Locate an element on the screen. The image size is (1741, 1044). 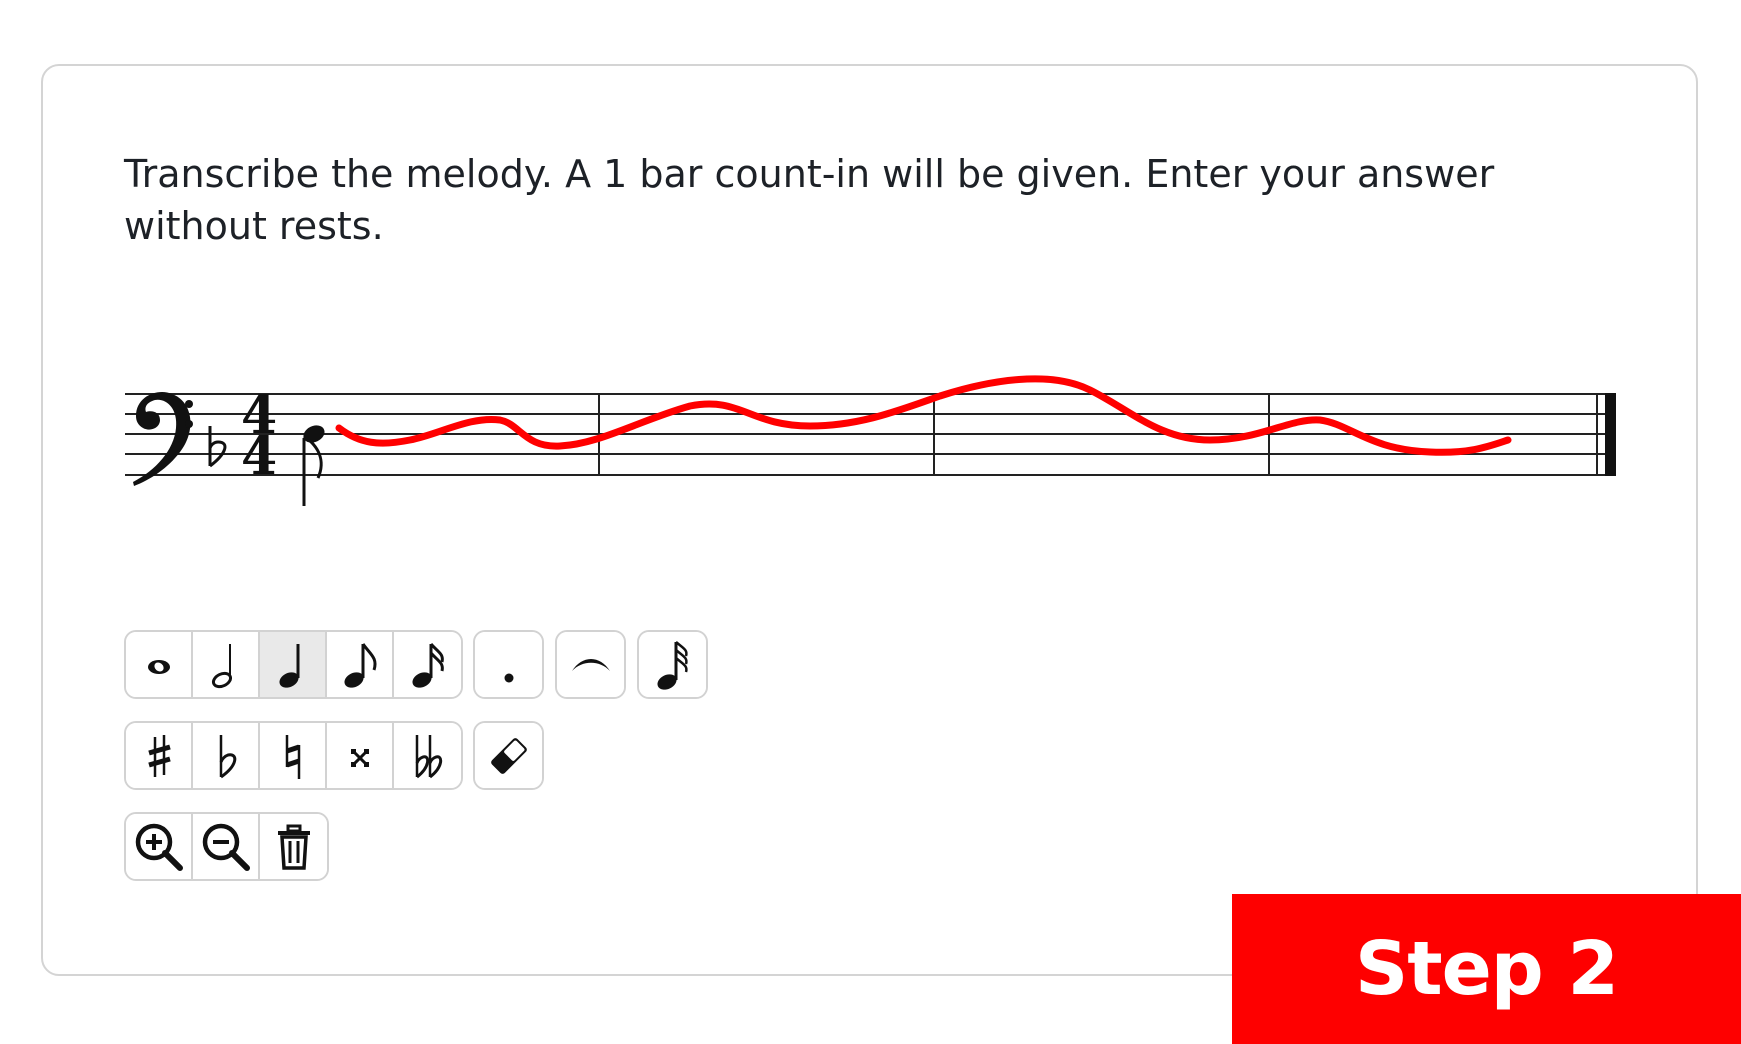
sixteenth-note-icon is located at coordinates (427, 665).